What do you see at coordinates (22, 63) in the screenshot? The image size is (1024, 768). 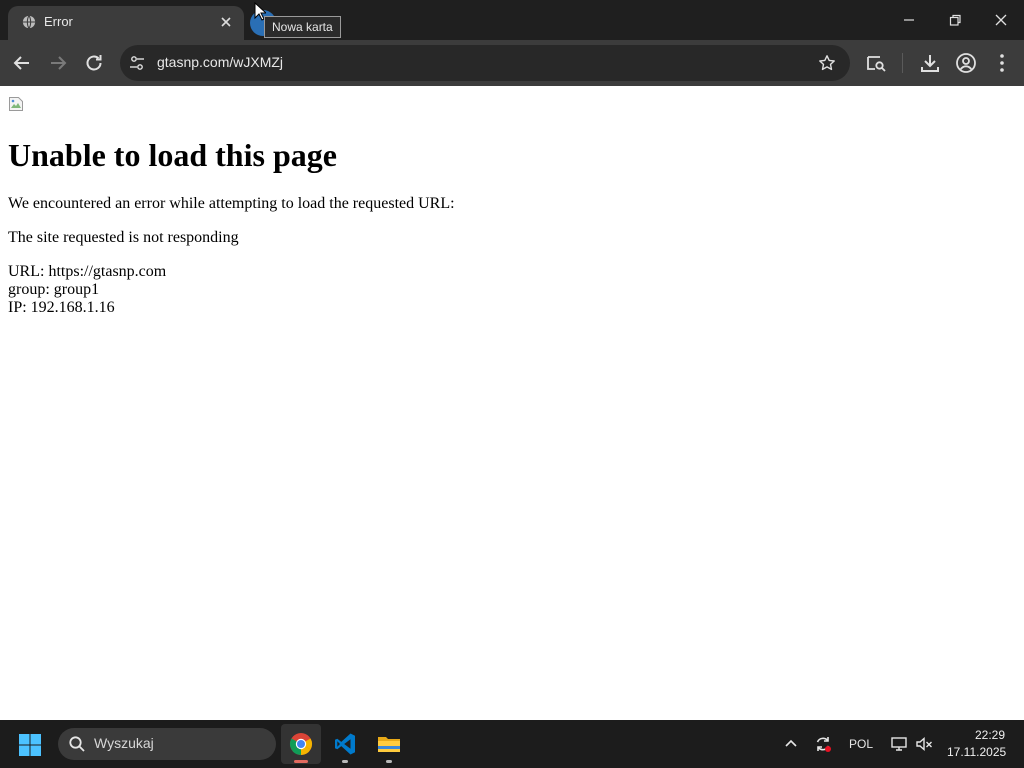 I see `arrow-left-icon` at bounding box center [22, 63].